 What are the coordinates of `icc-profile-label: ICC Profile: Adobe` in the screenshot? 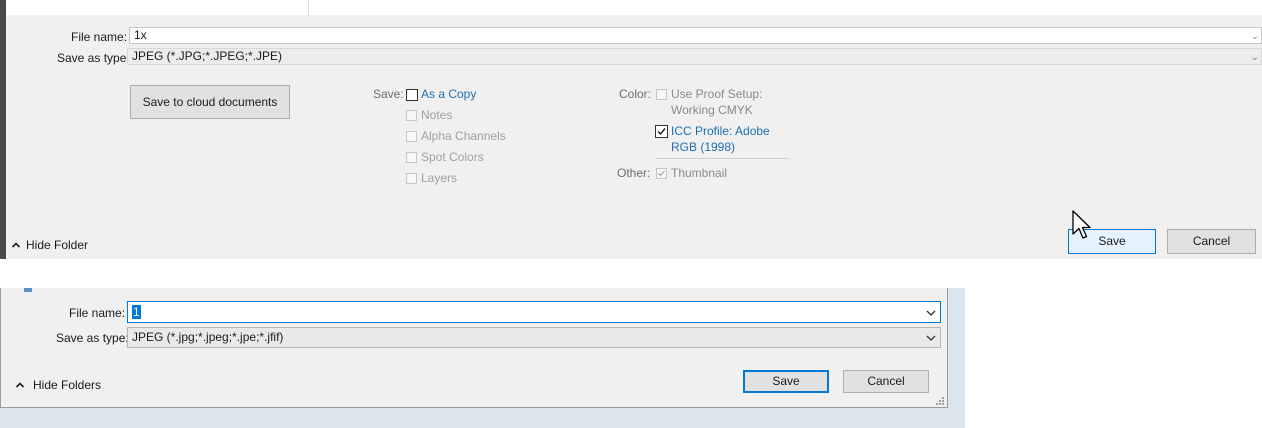 It's located at (720, 131).